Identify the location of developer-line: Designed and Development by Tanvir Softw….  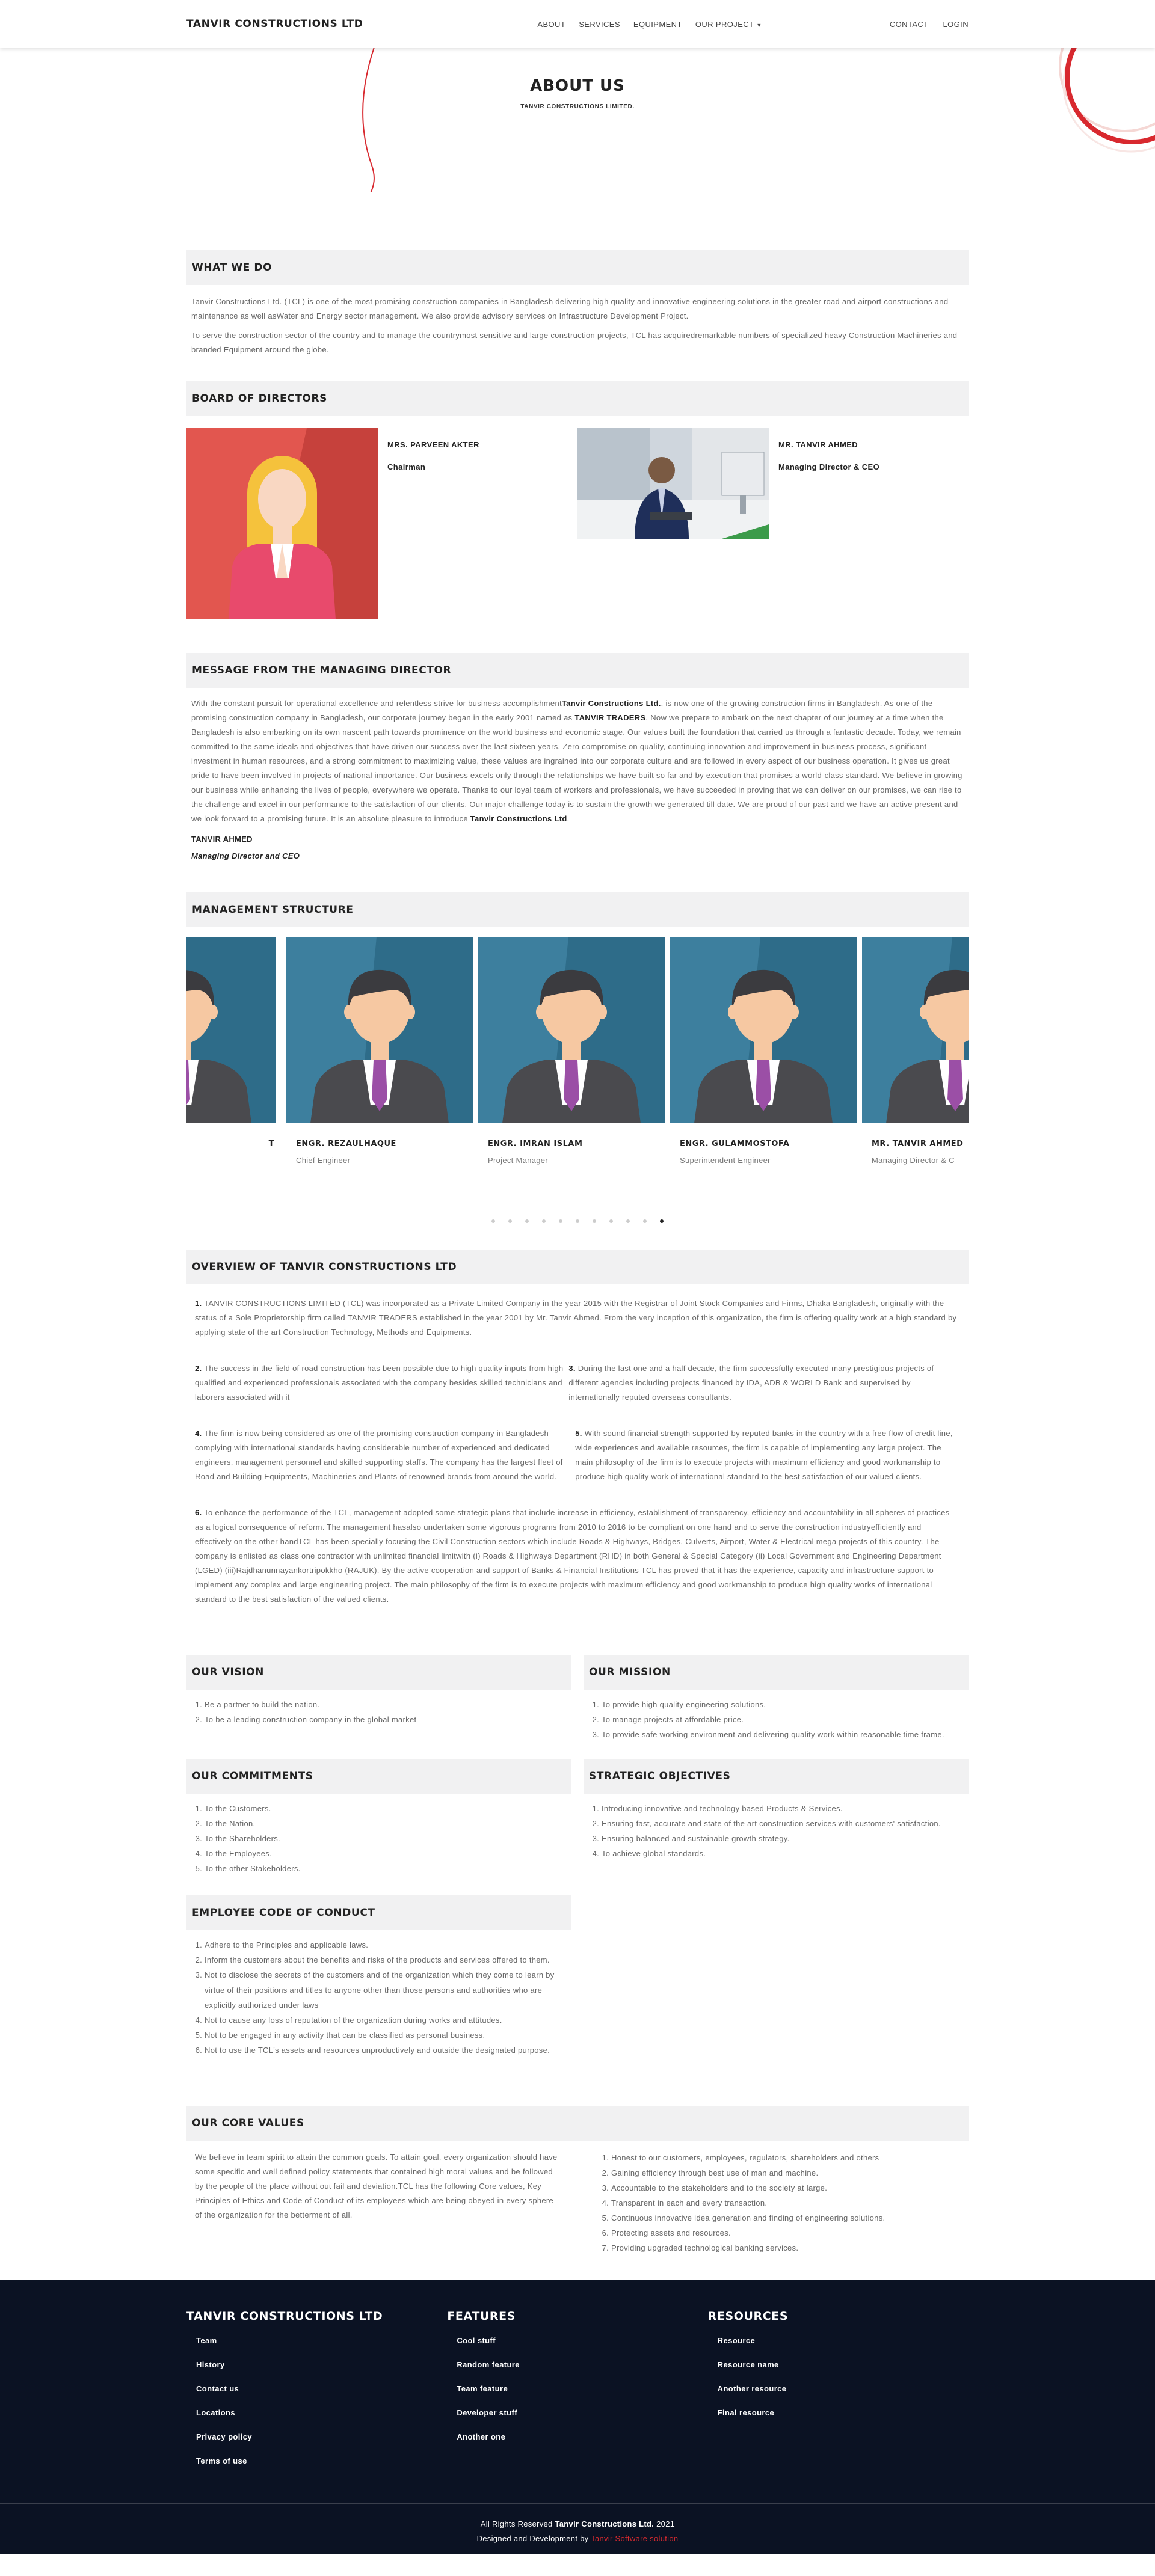
(578, 2539).